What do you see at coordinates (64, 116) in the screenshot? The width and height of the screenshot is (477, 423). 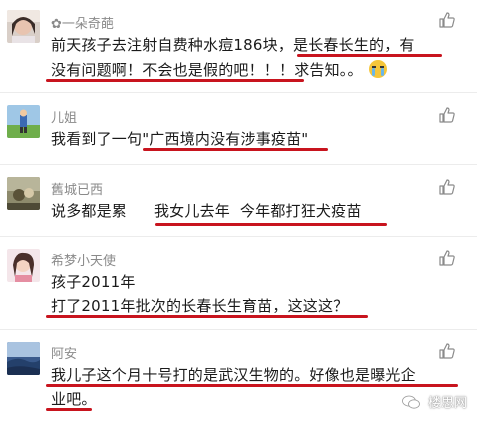 I see `commenter-name: 儿姐` at bounding box center [64, 116].